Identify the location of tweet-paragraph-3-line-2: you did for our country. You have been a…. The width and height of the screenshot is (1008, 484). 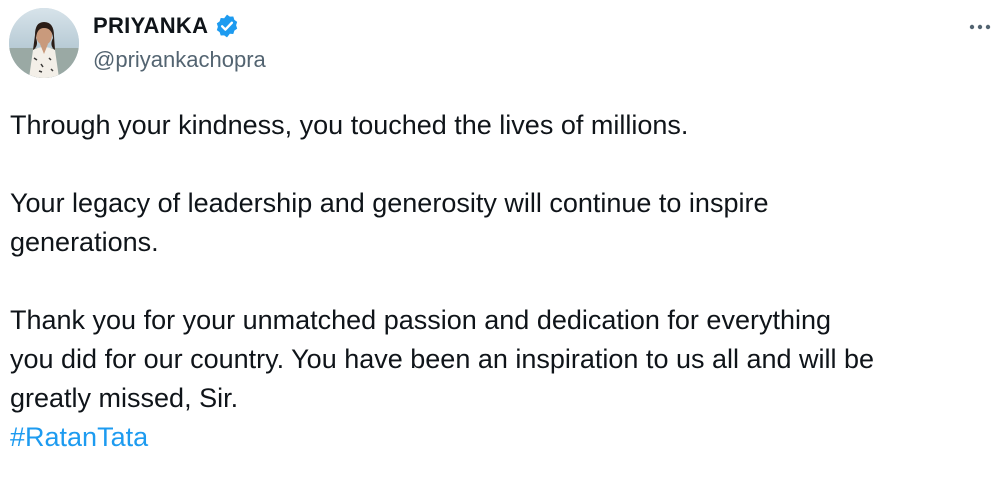
(442, 359).